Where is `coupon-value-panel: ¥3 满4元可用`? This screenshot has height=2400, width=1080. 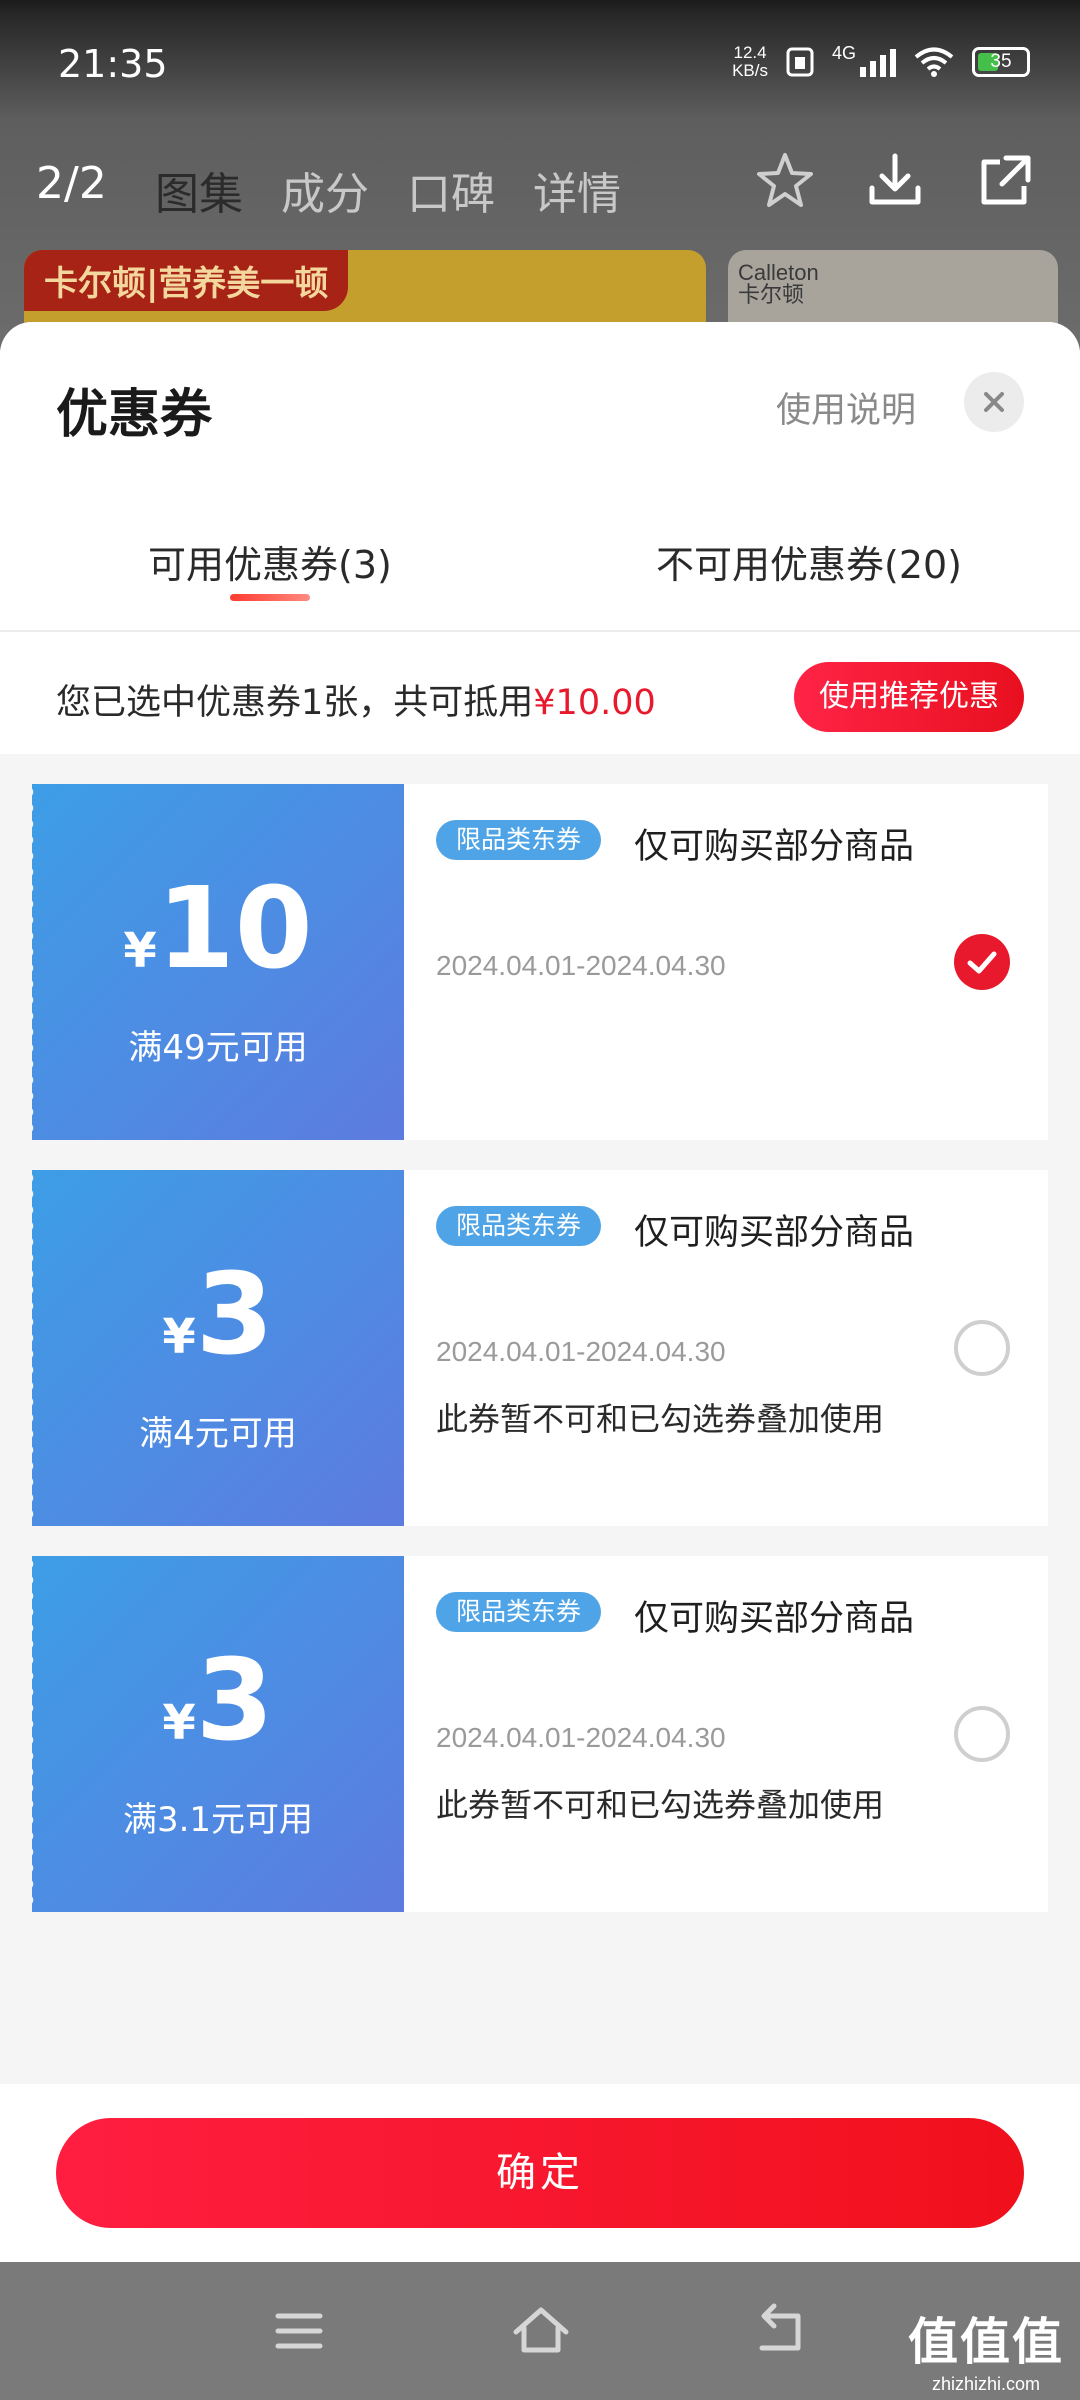
coupon-value-panel: ¥3 满4元可用 is located at coordinates (216, 1348).